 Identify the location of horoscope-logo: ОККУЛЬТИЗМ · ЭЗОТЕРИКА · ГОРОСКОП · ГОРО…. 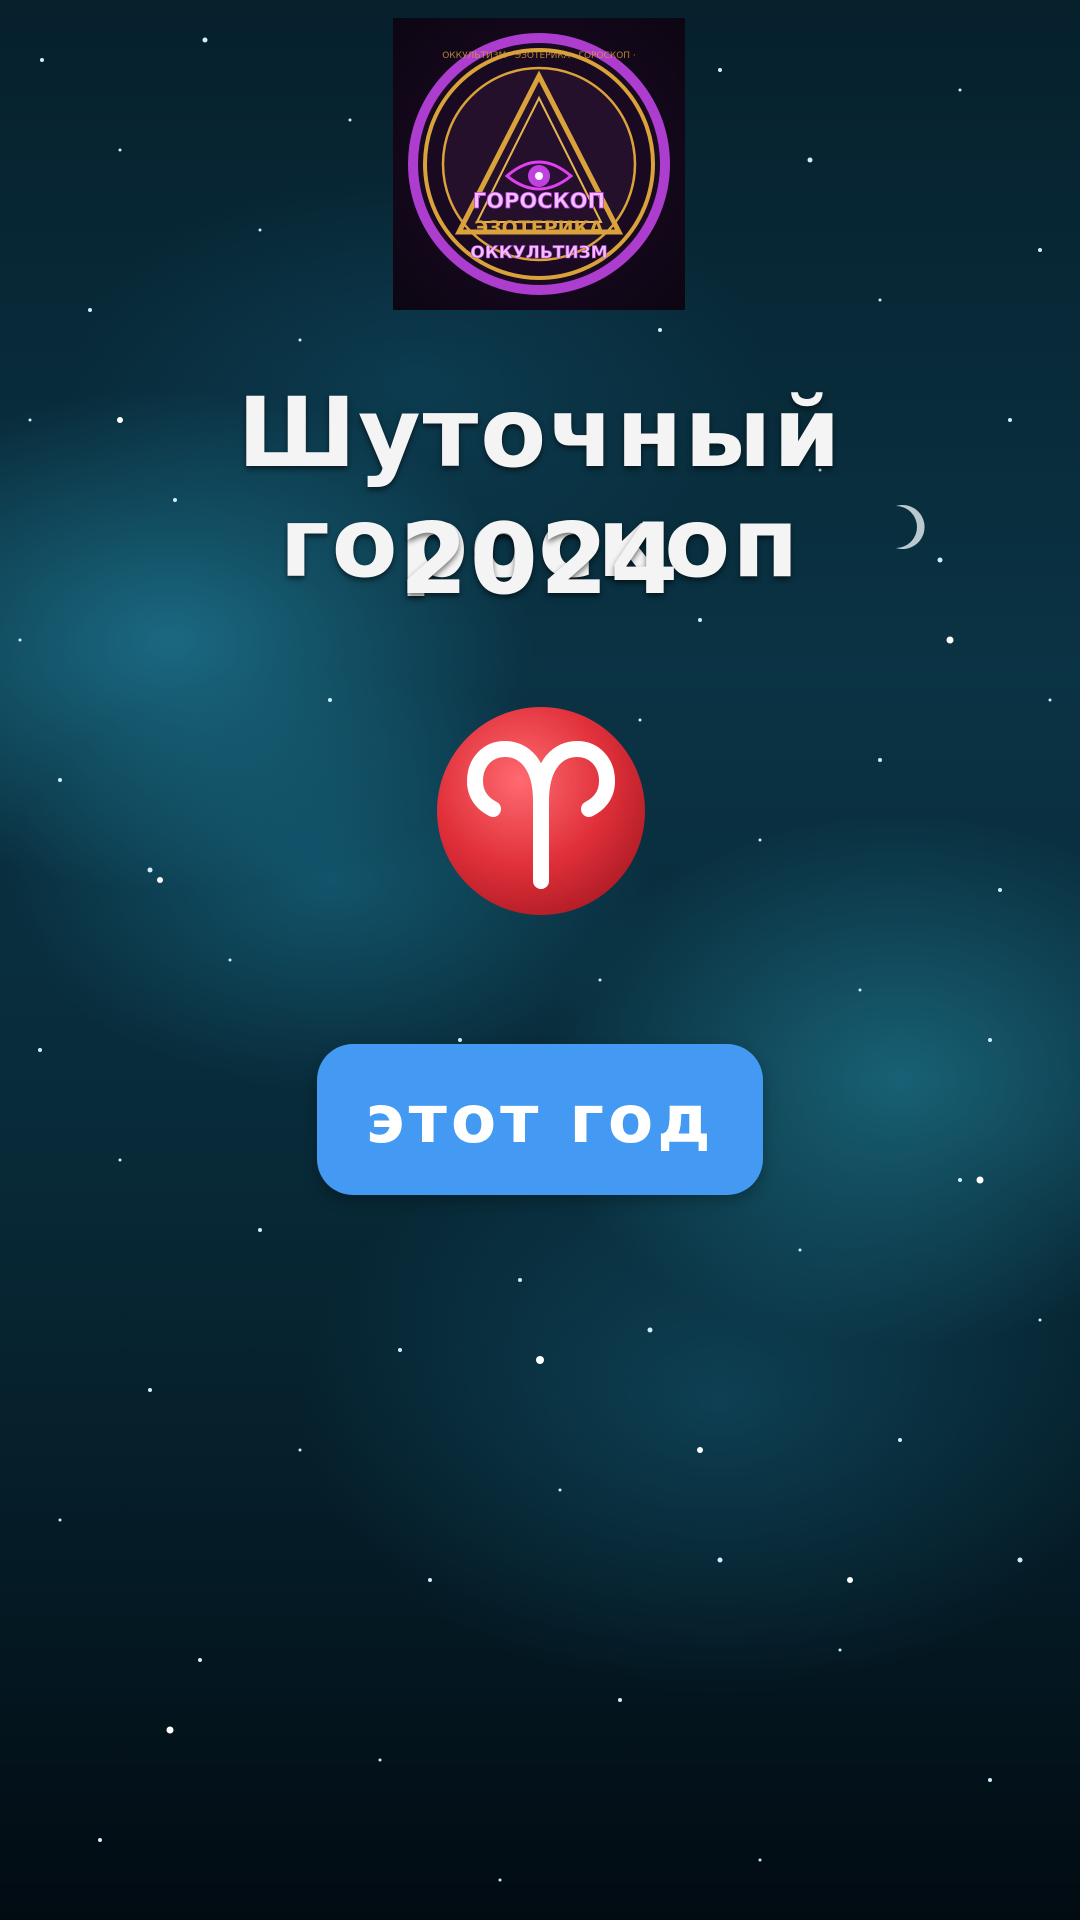
(539, 164).